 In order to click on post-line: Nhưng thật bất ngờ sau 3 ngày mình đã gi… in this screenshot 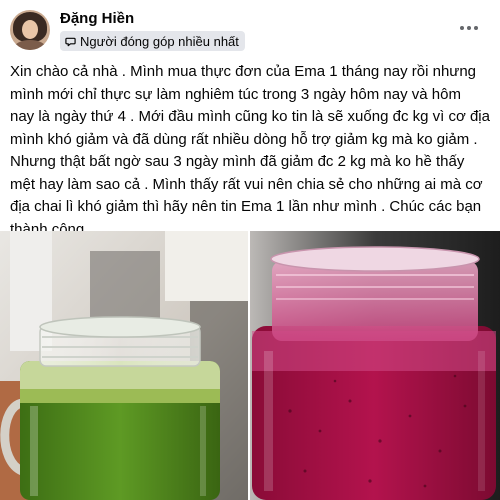, I will do `click(237, 161)`.